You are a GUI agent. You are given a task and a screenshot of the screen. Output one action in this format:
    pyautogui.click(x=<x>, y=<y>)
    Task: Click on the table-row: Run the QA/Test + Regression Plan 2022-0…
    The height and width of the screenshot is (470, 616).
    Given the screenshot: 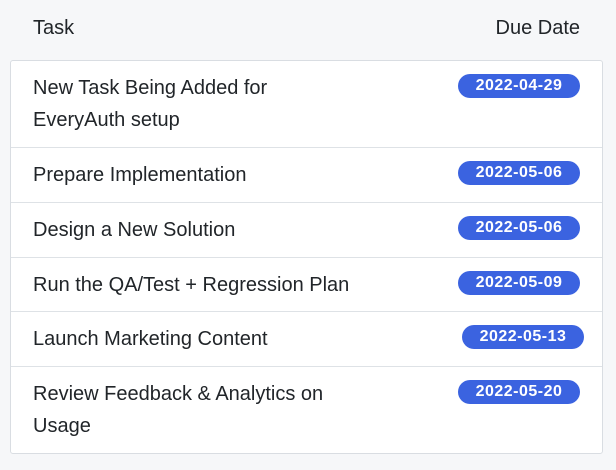 What is the action you would take?
    pyautogui.click(x=306, y=285)
    